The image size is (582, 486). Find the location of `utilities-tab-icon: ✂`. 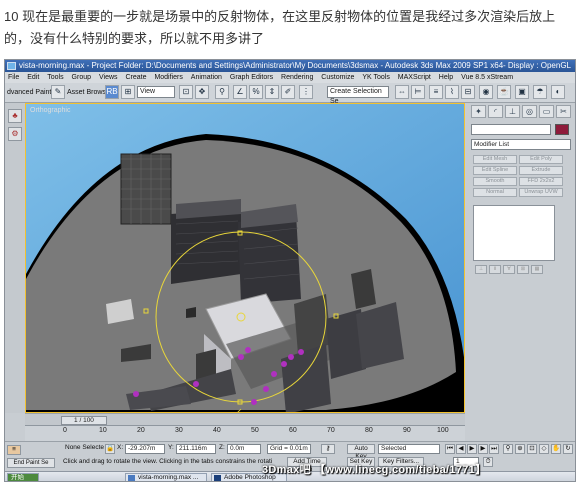

utilities-tab-icon: ✂ is located at coordinates (563, 111).